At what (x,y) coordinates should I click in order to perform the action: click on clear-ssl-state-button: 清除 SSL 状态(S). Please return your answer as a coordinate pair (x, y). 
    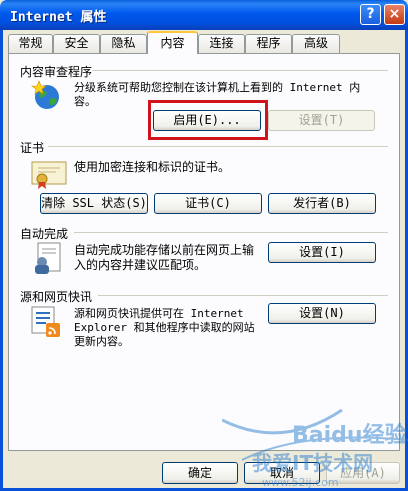
    Looking at the image, I should click on (94, 203).